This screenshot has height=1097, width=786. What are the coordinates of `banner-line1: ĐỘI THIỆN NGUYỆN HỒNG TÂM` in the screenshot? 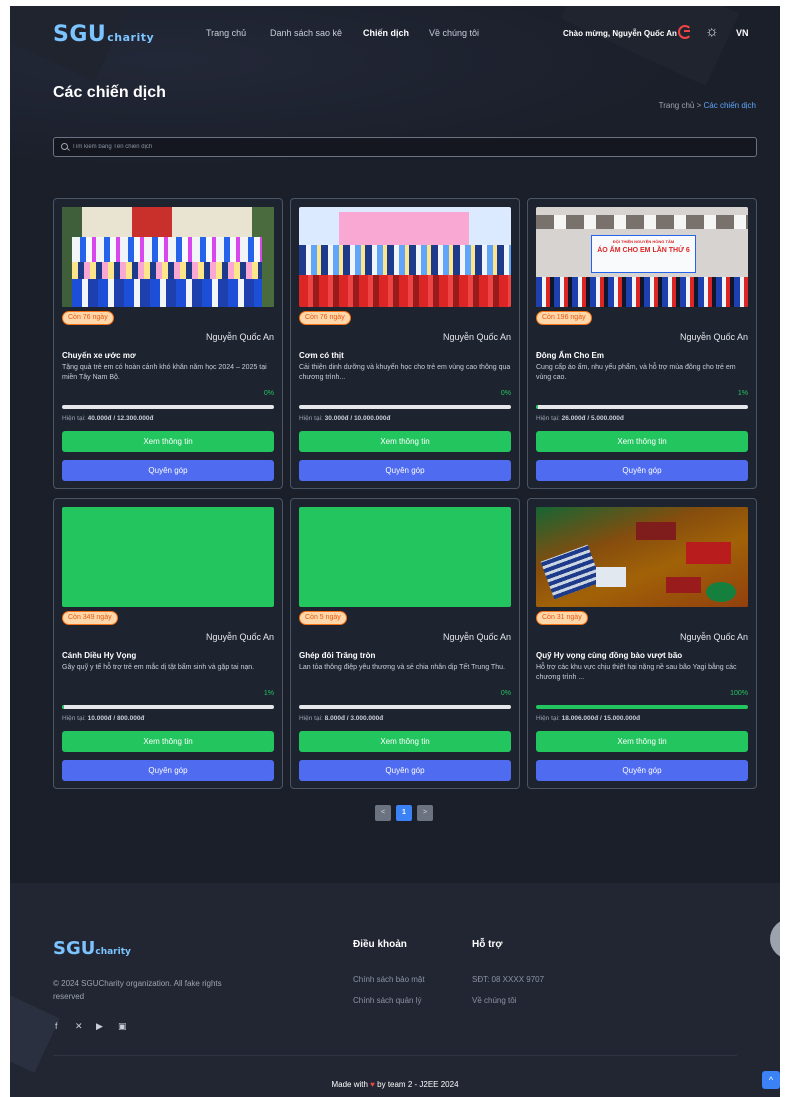 It's located at (643, 241).